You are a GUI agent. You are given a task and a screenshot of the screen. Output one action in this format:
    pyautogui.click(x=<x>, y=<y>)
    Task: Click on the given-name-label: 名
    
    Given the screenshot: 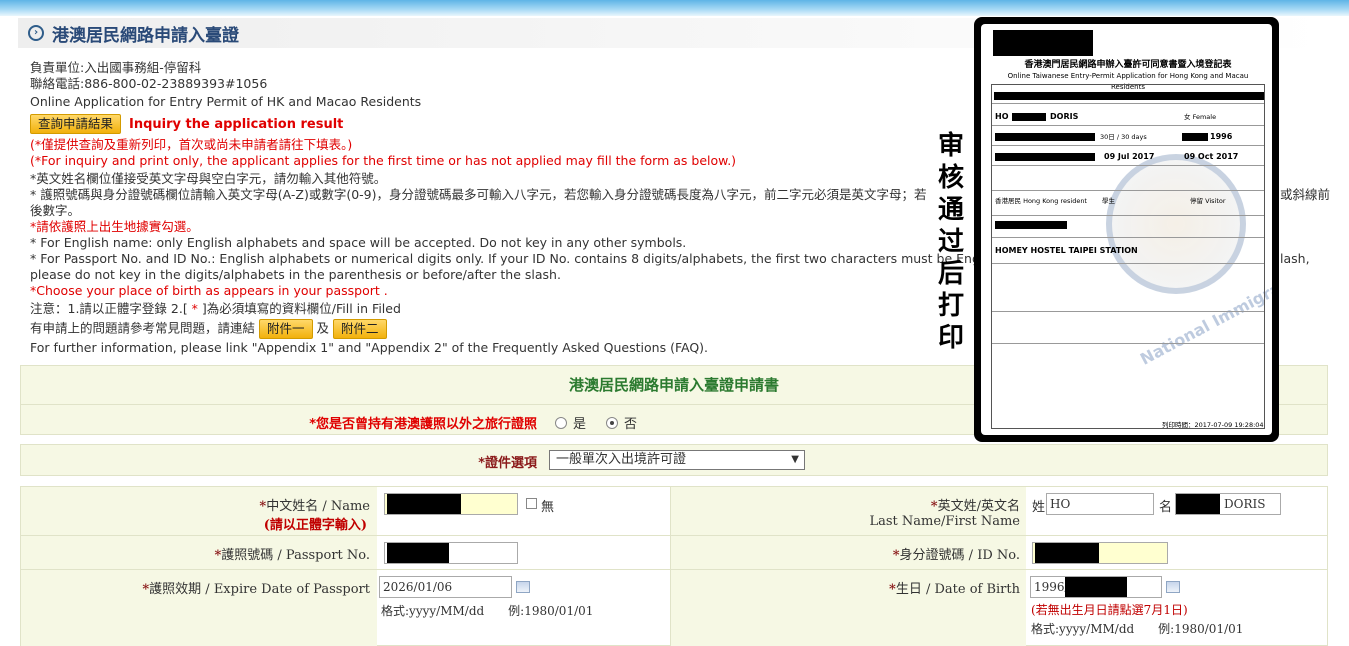 What is the action you would take?
    pyautogui.click(x=1166, y=507)
    